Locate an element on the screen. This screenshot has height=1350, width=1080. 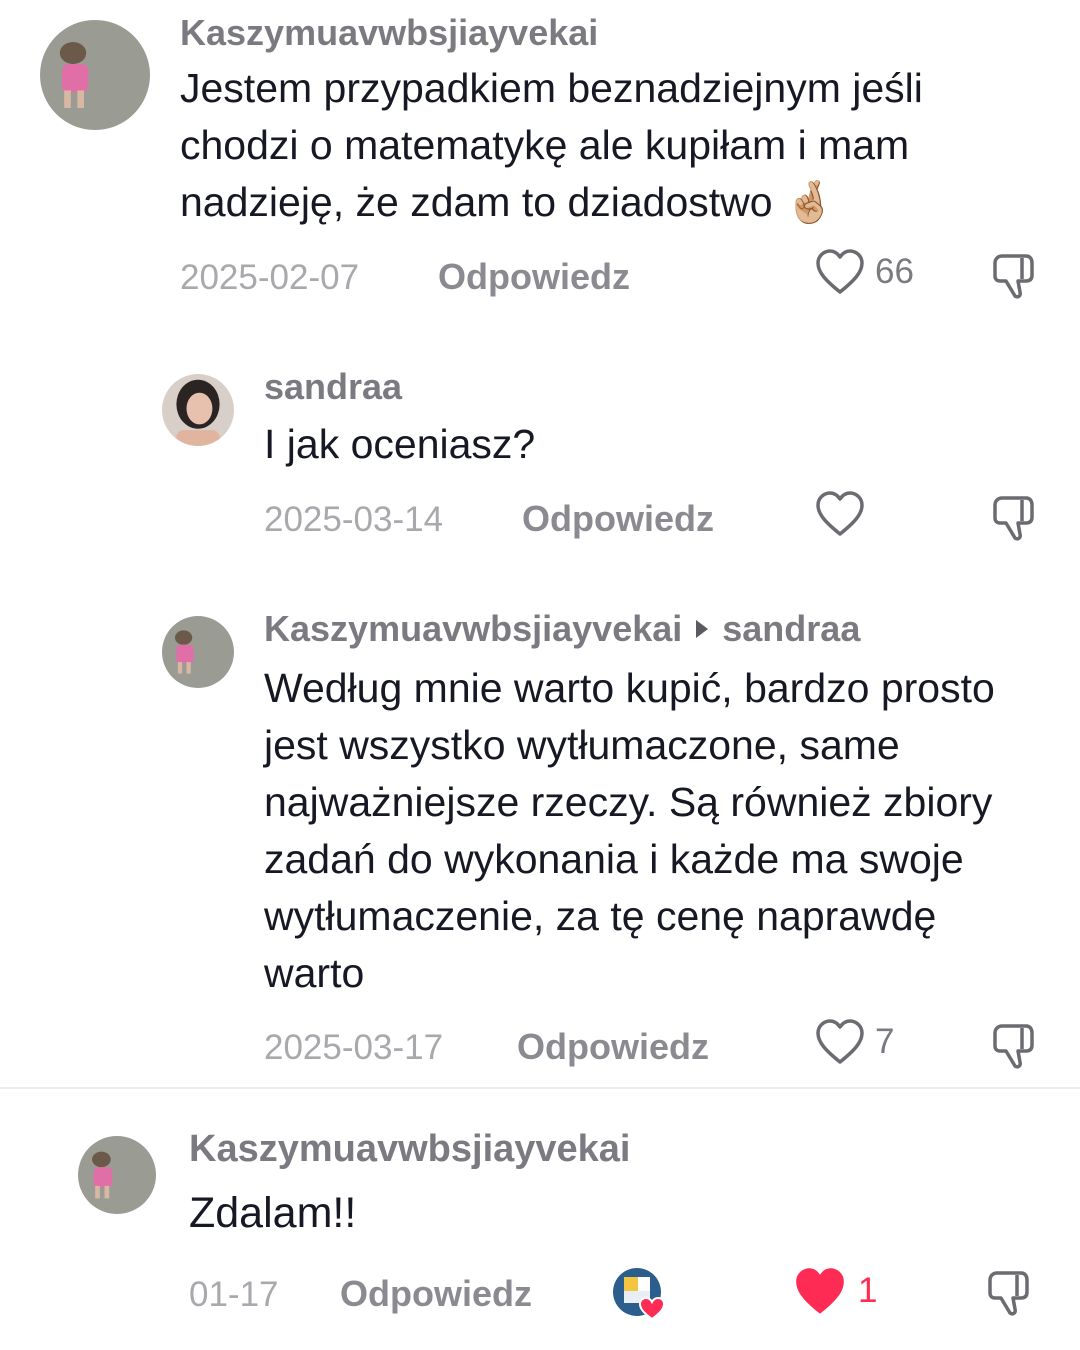
like-button is located at coordinates (845, 514).